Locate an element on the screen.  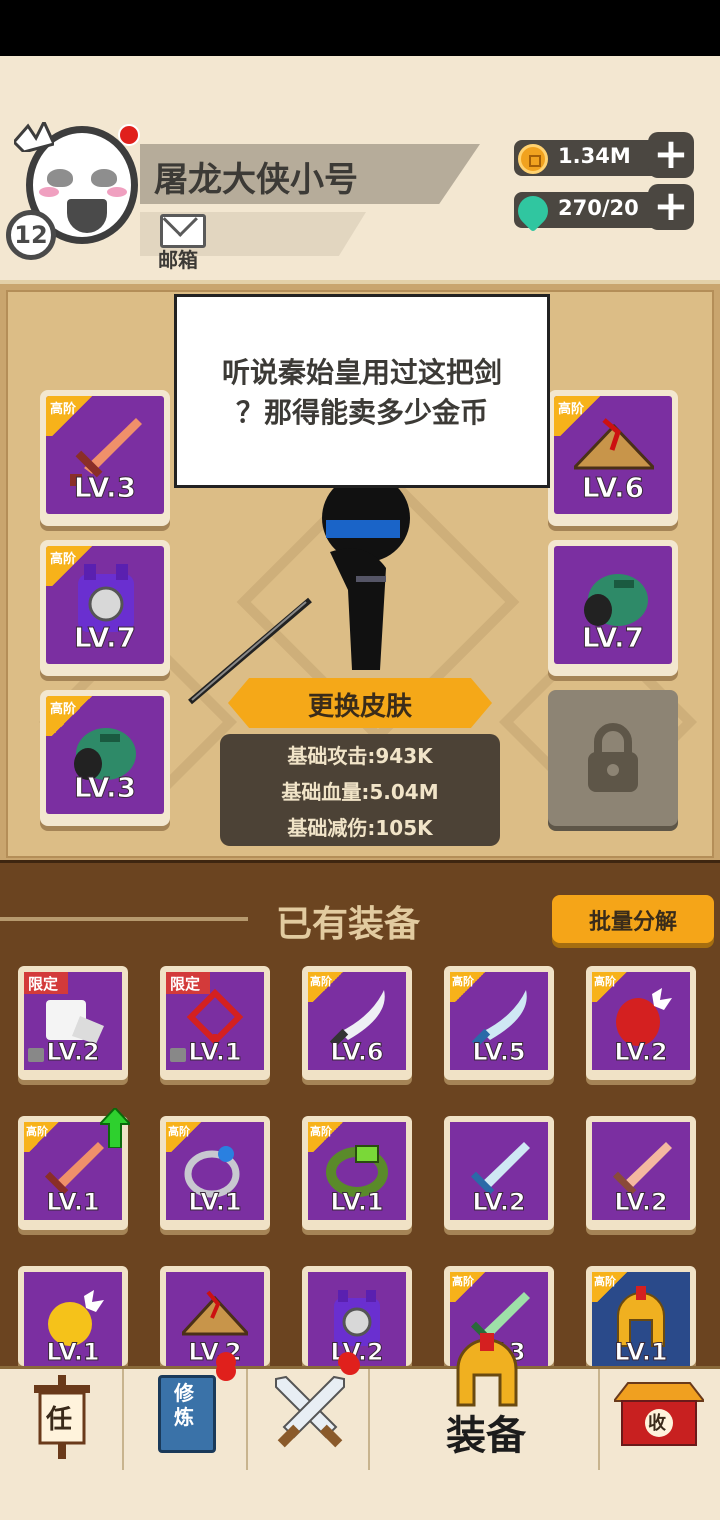
tab-equipment: 装备 is located at coordinates (485, 1403).